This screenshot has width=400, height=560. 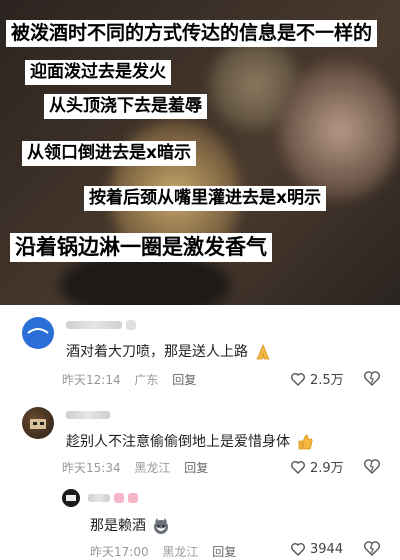 What do you see at coordinates (91, 380) in the screenshot?
I see `comment-time: 昨天12:14` at bounding box center [91, 380].